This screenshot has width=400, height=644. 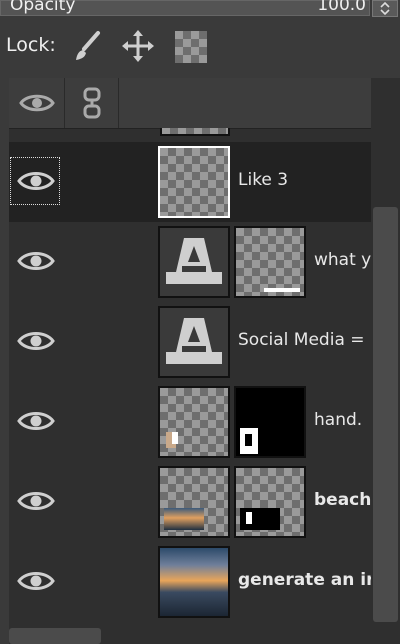 I want to click on layer-name: beach, so click(x=342, y=500).